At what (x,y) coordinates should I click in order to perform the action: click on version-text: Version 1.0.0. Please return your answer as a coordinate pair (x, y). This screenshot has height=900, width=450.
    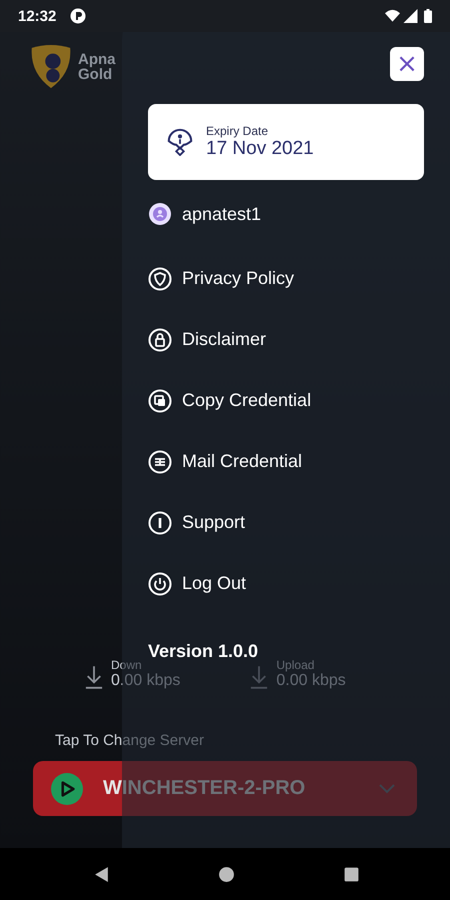
    Looking at the image, I should click on (204, 651).